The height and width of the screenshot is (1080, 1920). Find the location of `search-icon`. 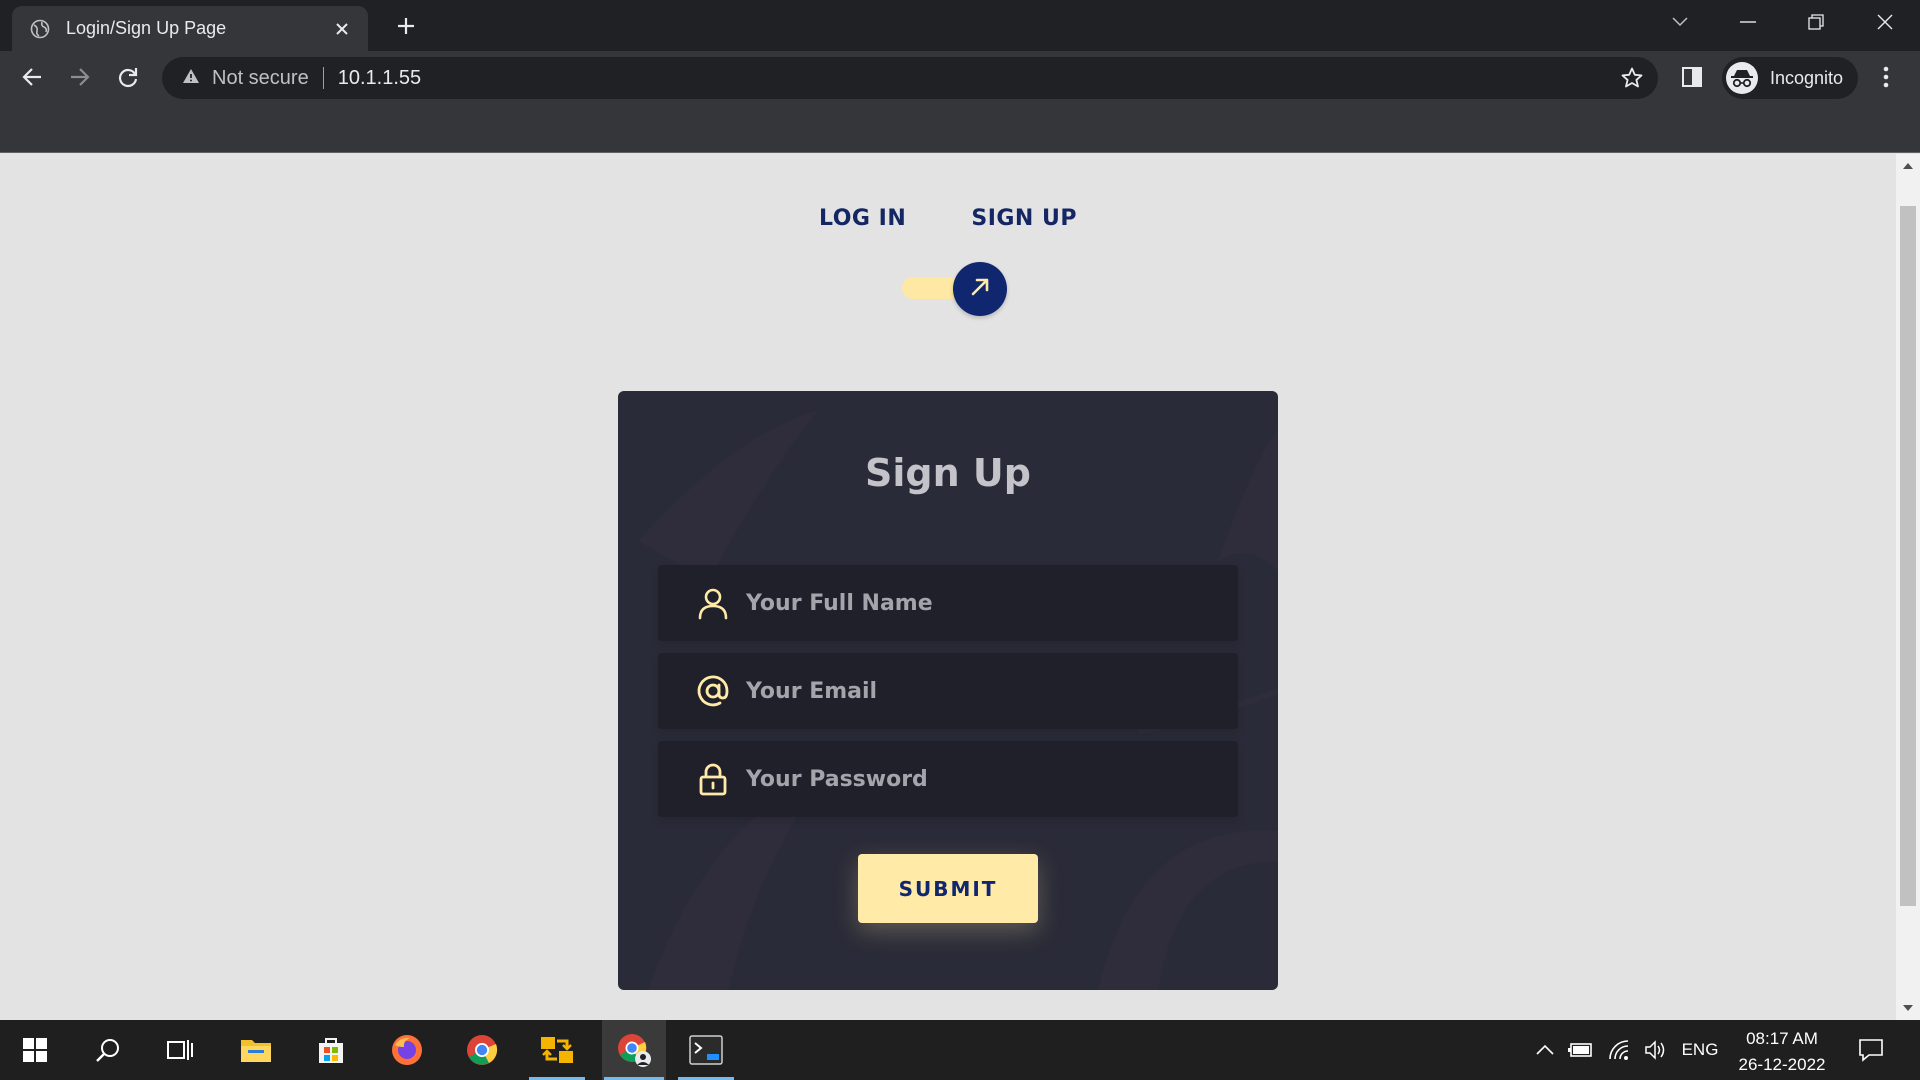

search-icon is located at coordinates (108, 1050).